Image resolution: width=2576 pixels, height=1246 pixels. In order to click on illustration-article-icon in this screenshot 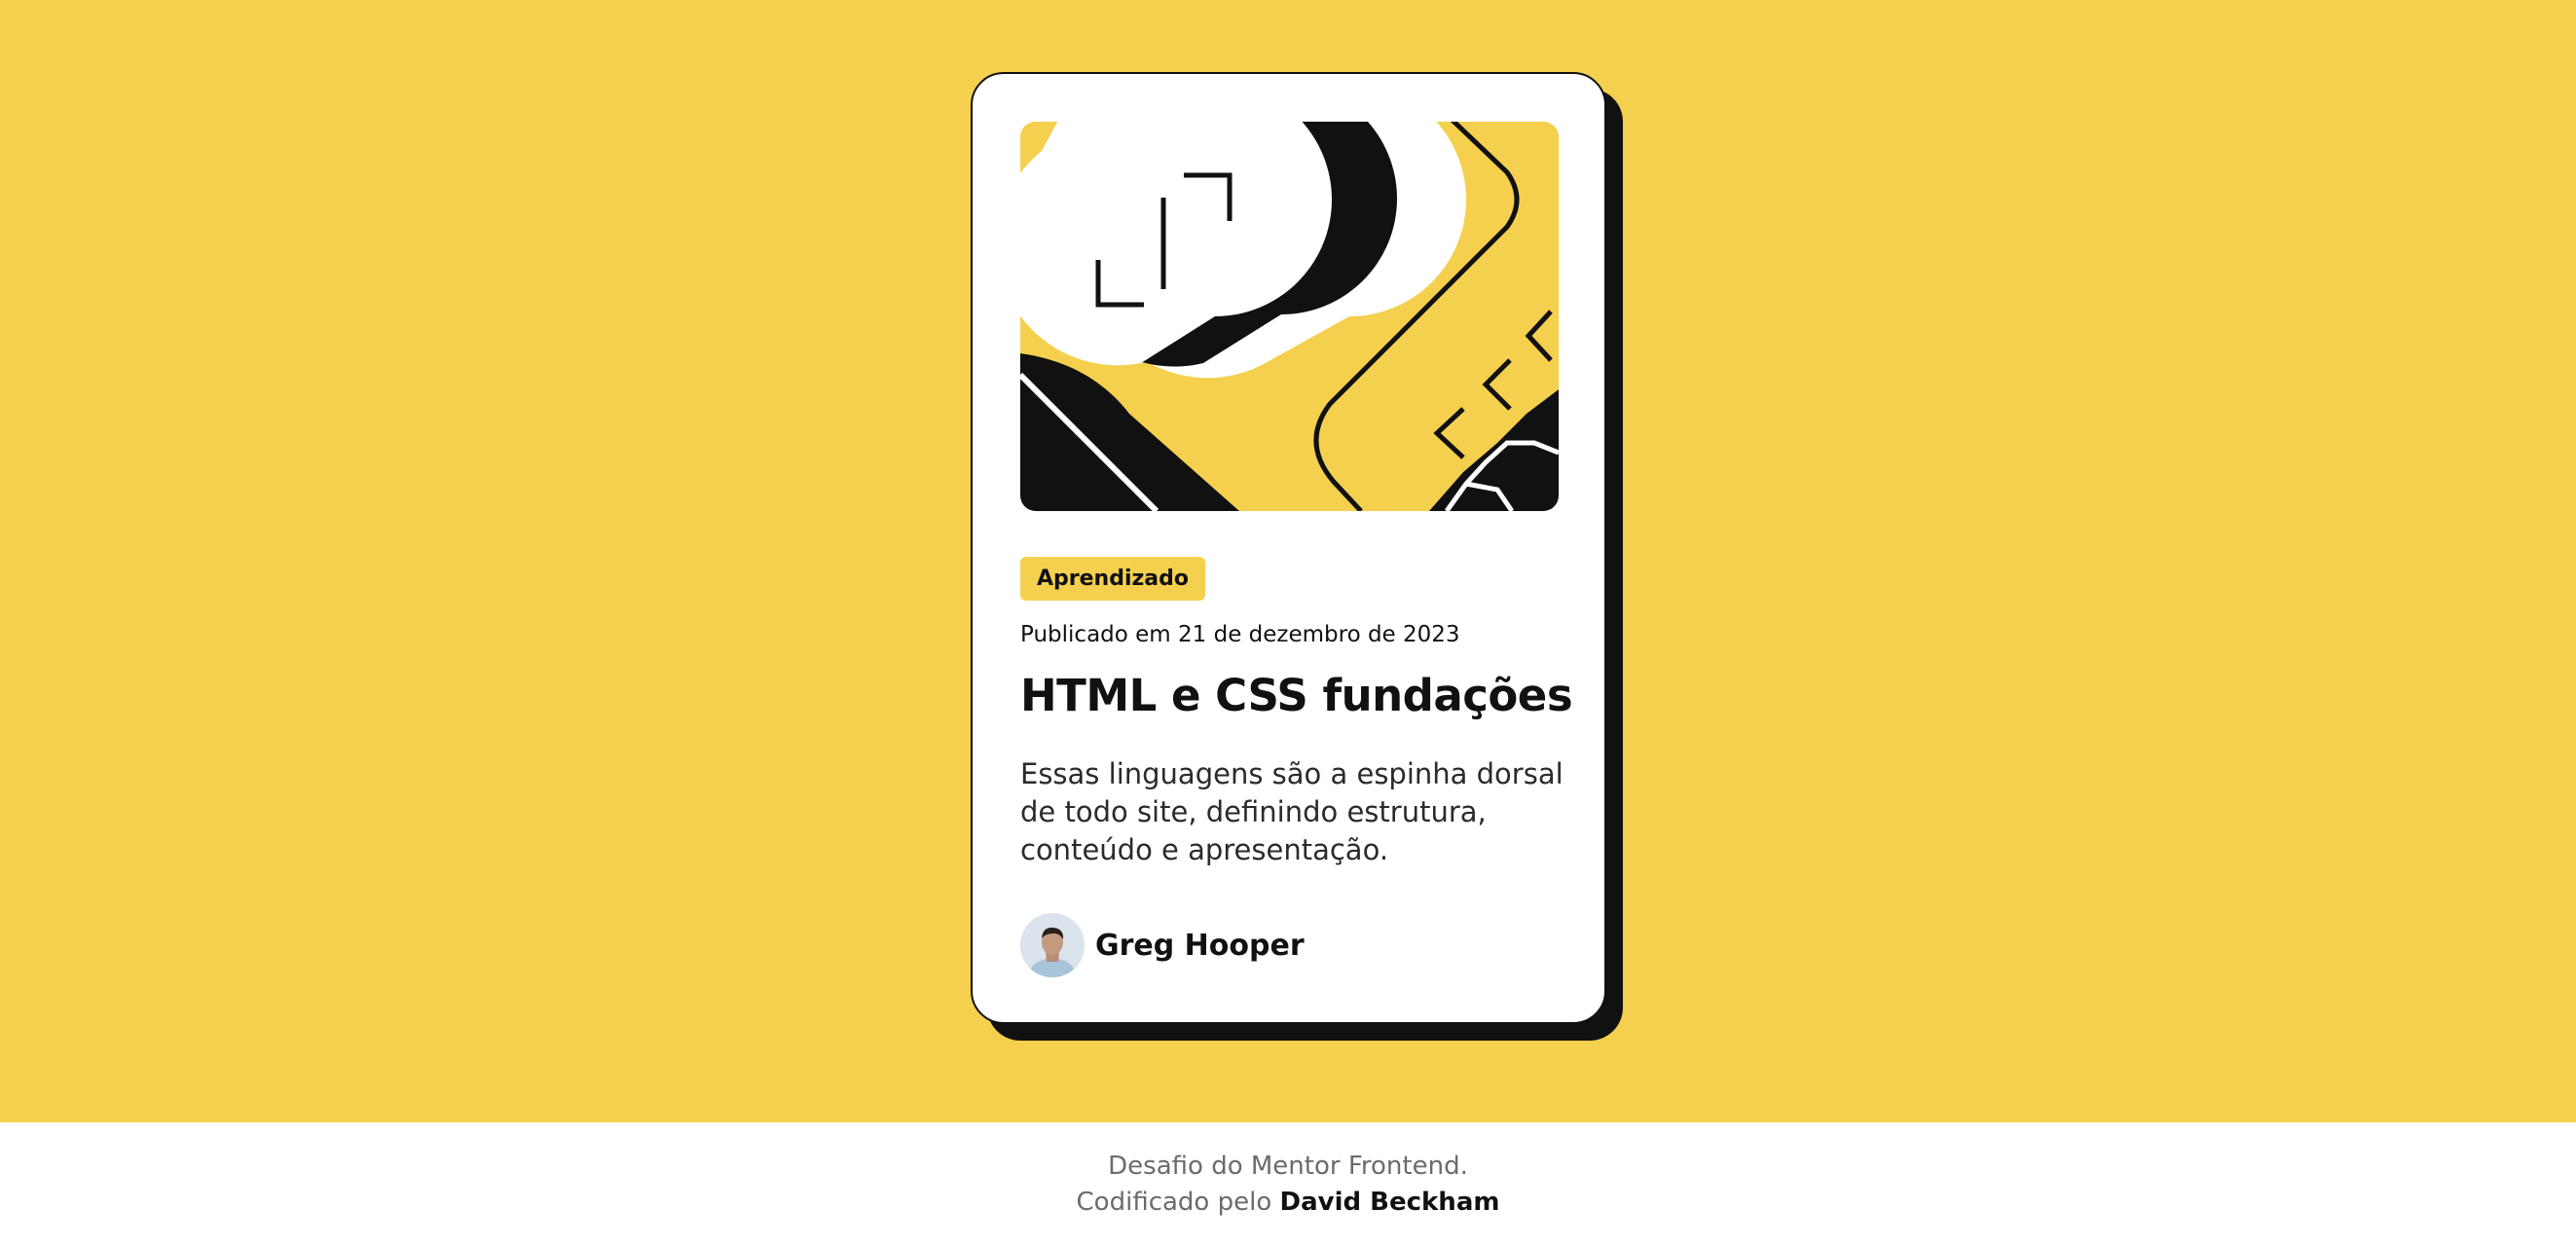, I will do `click(1289, 316)`.